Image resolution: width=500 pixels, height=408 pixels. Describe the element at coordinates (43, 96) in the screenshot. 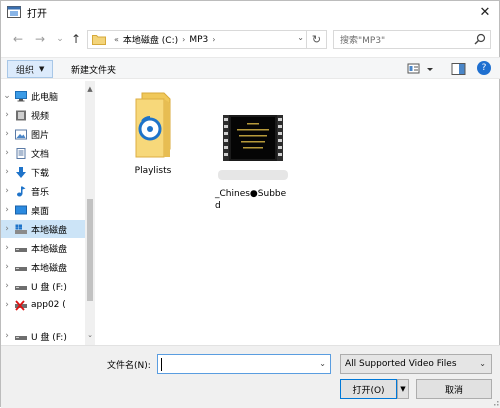

I see `sidebar-item-this-pc: ⌄ 此电脑` at that location.